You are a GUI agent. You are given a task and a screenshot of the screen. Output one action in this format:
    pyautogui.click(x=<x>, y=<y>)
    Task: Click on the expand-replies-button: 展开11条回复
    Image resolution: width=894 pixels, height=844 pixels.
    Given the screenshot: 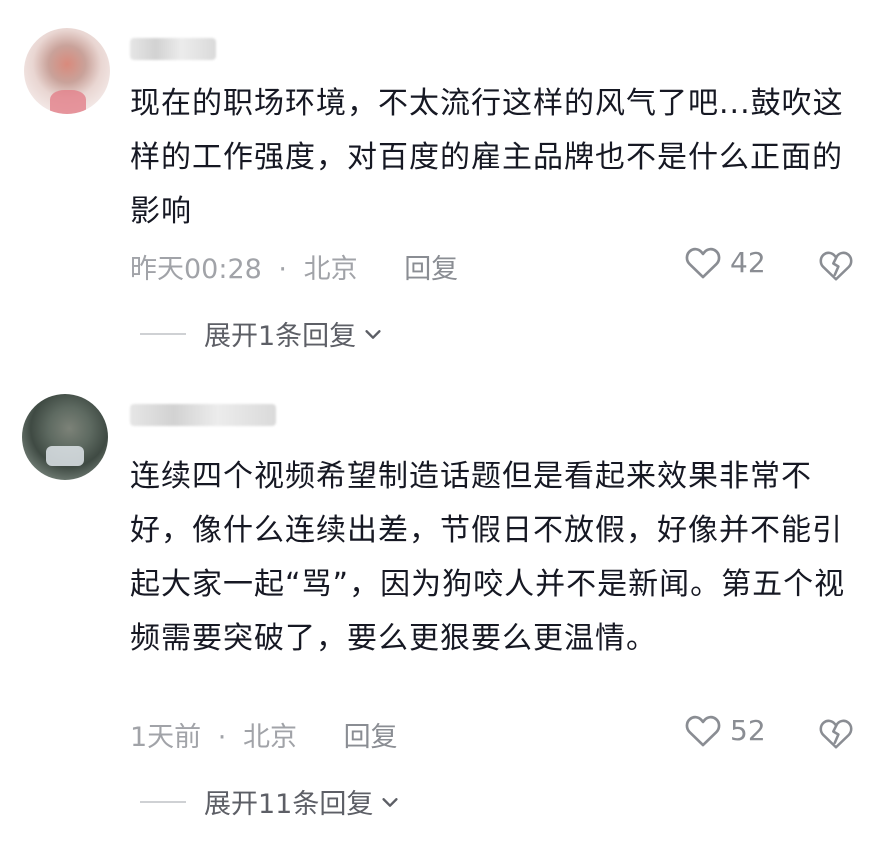 What is the action you would take?
    pyautogui.click(x=270, y=801)
    